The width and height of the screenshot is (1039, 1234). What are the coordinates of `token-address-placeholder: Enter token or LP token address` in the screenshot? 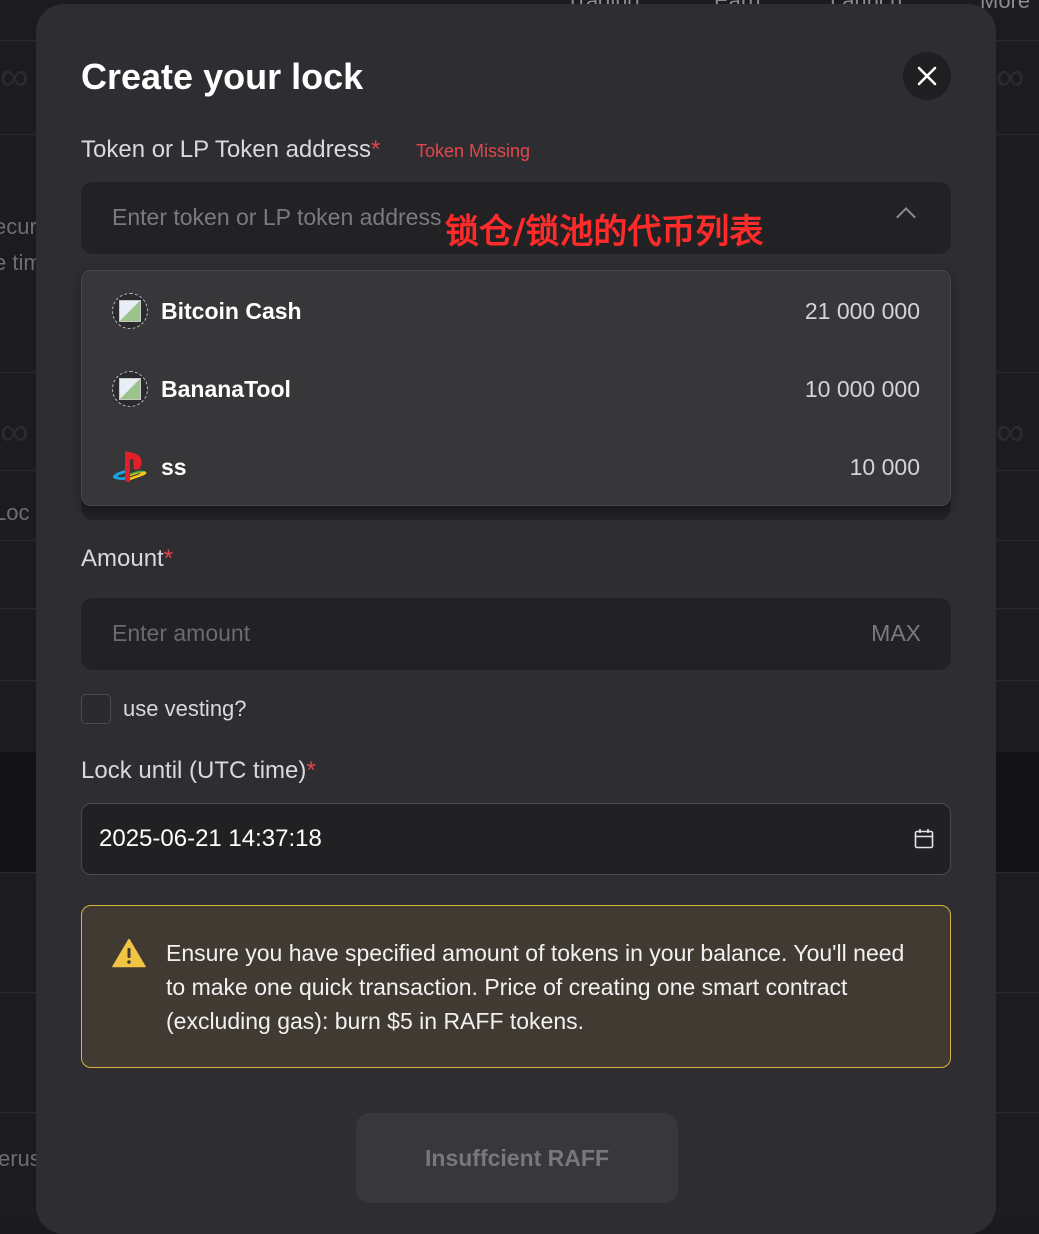 It's located at (276, 217).